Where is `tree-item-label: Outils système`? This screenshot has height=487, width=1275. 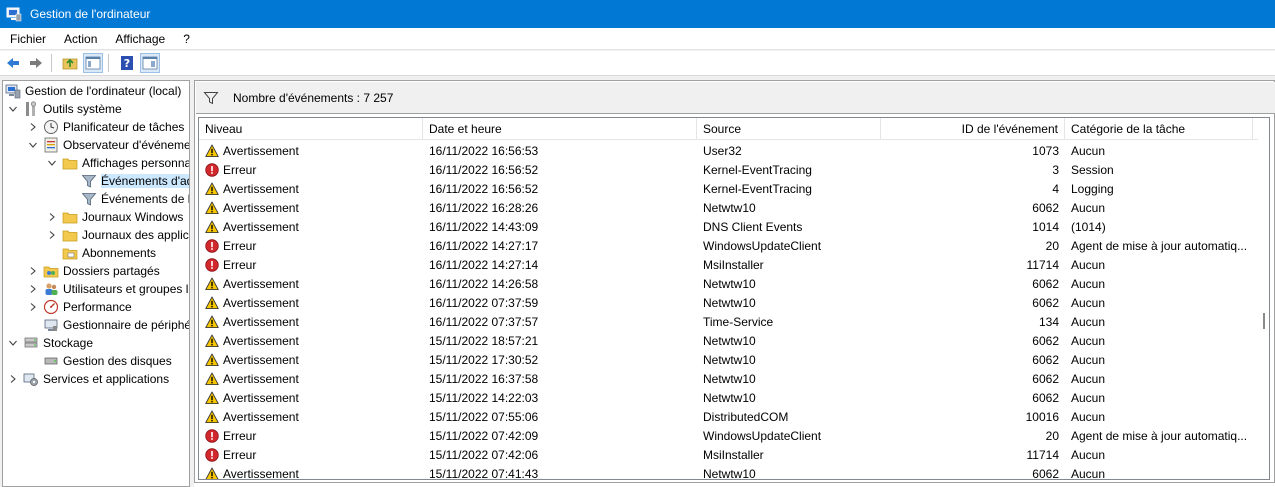
tree-item-label: Outils système is located at coordinates (82, 109).